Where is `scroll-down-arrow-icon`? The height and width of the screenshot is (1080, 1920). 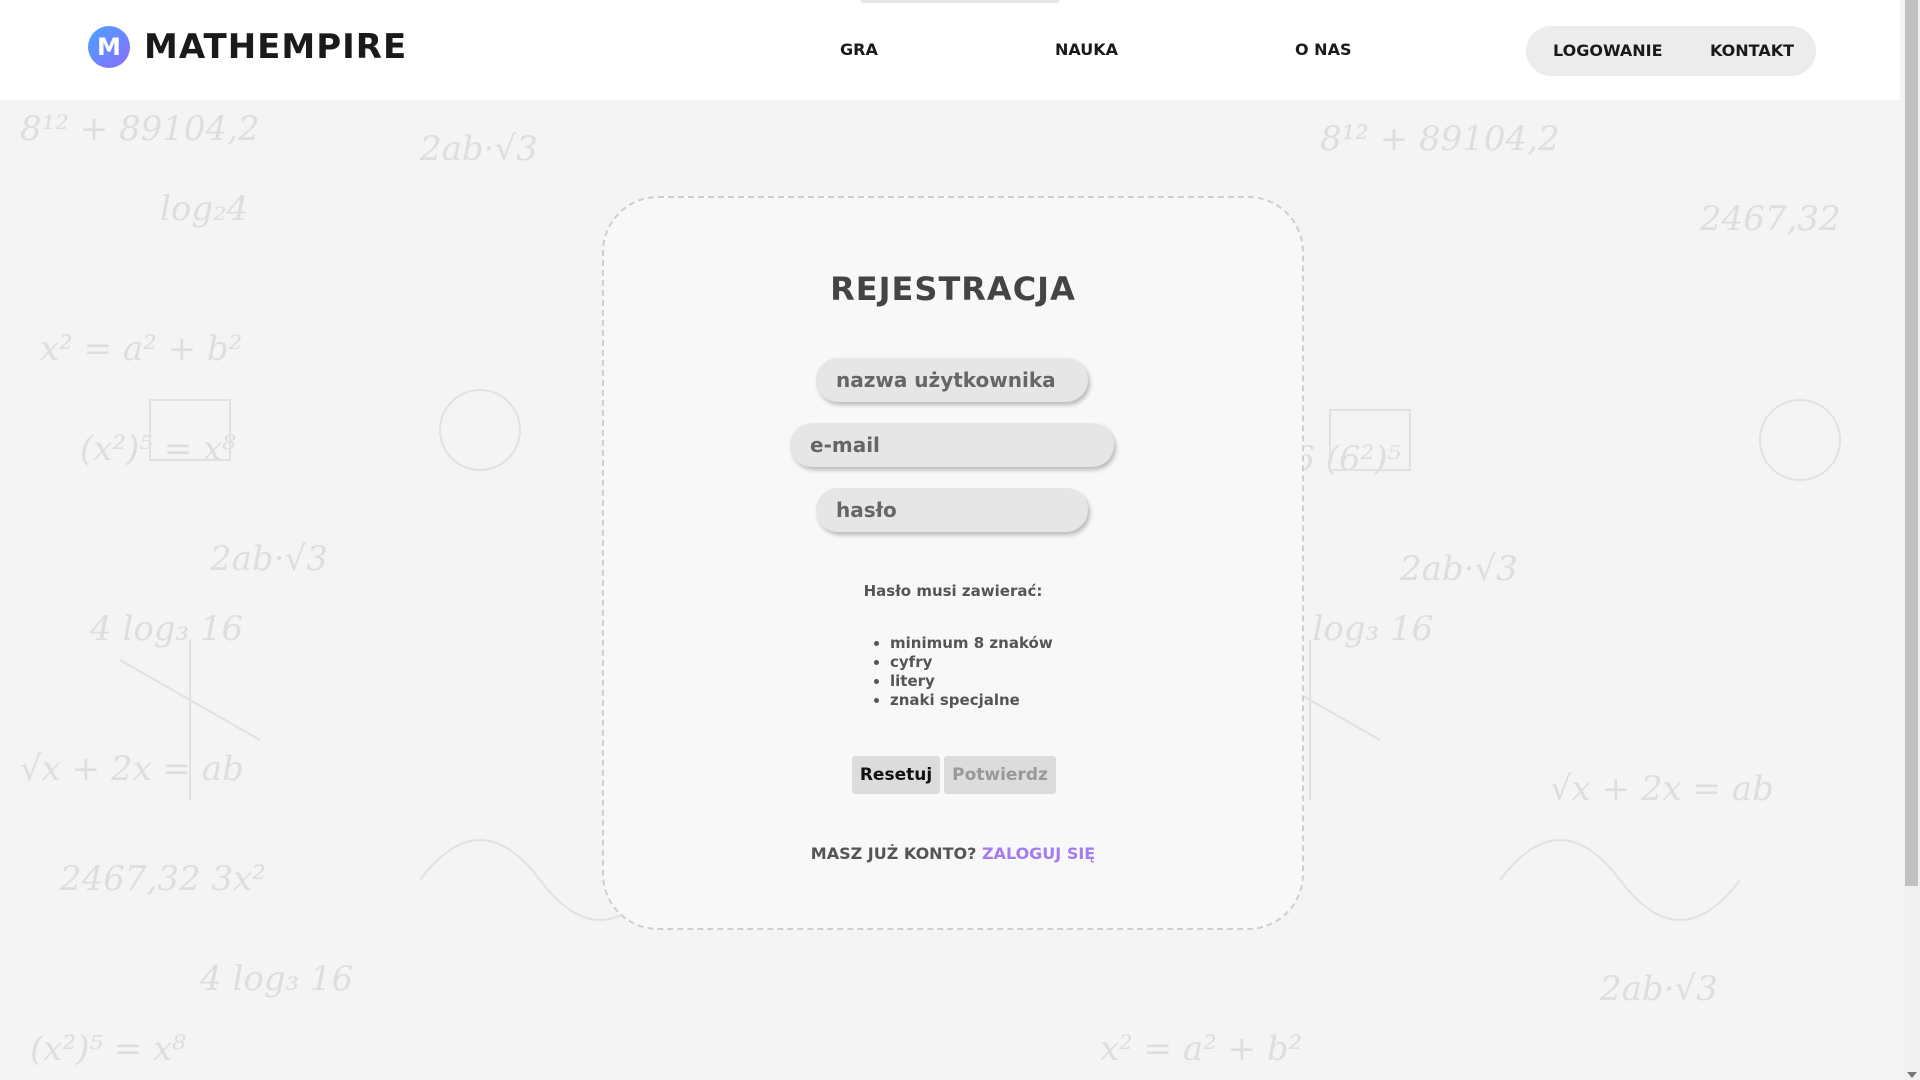
scroll-down-arrow-icon is located at coordinates (1912, 1075).